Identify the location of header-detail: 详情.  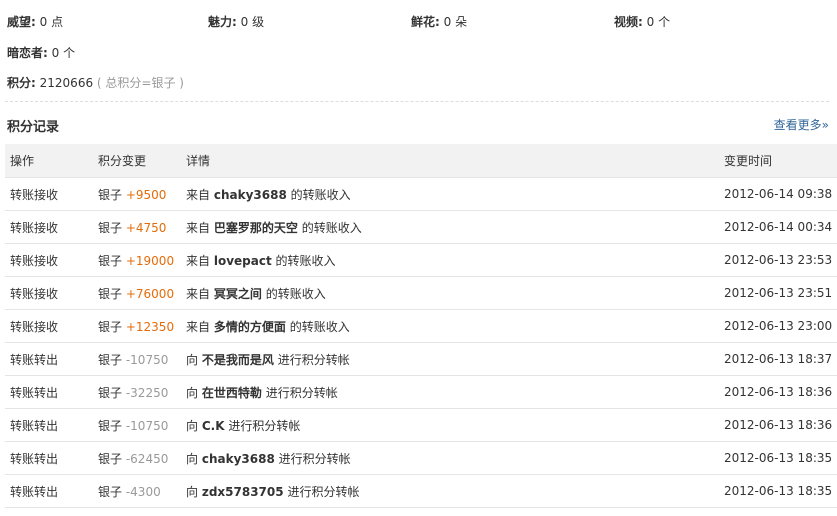
(450, 161).